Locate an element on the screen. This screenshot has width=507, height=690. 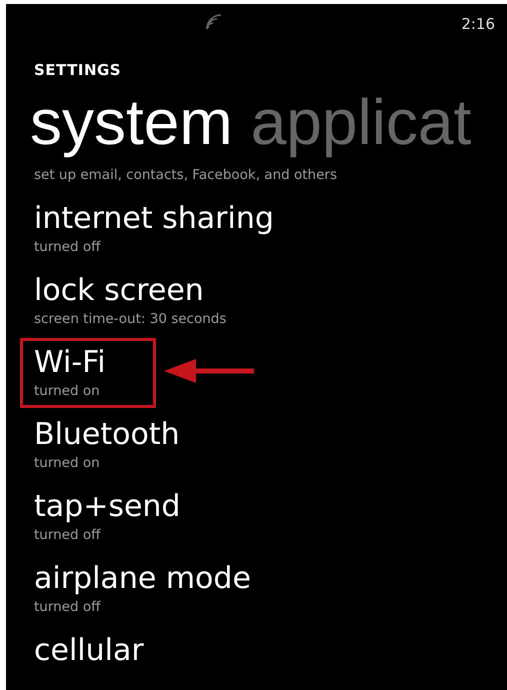
setting-title: airplane mode is located at coordinates (142, 579).